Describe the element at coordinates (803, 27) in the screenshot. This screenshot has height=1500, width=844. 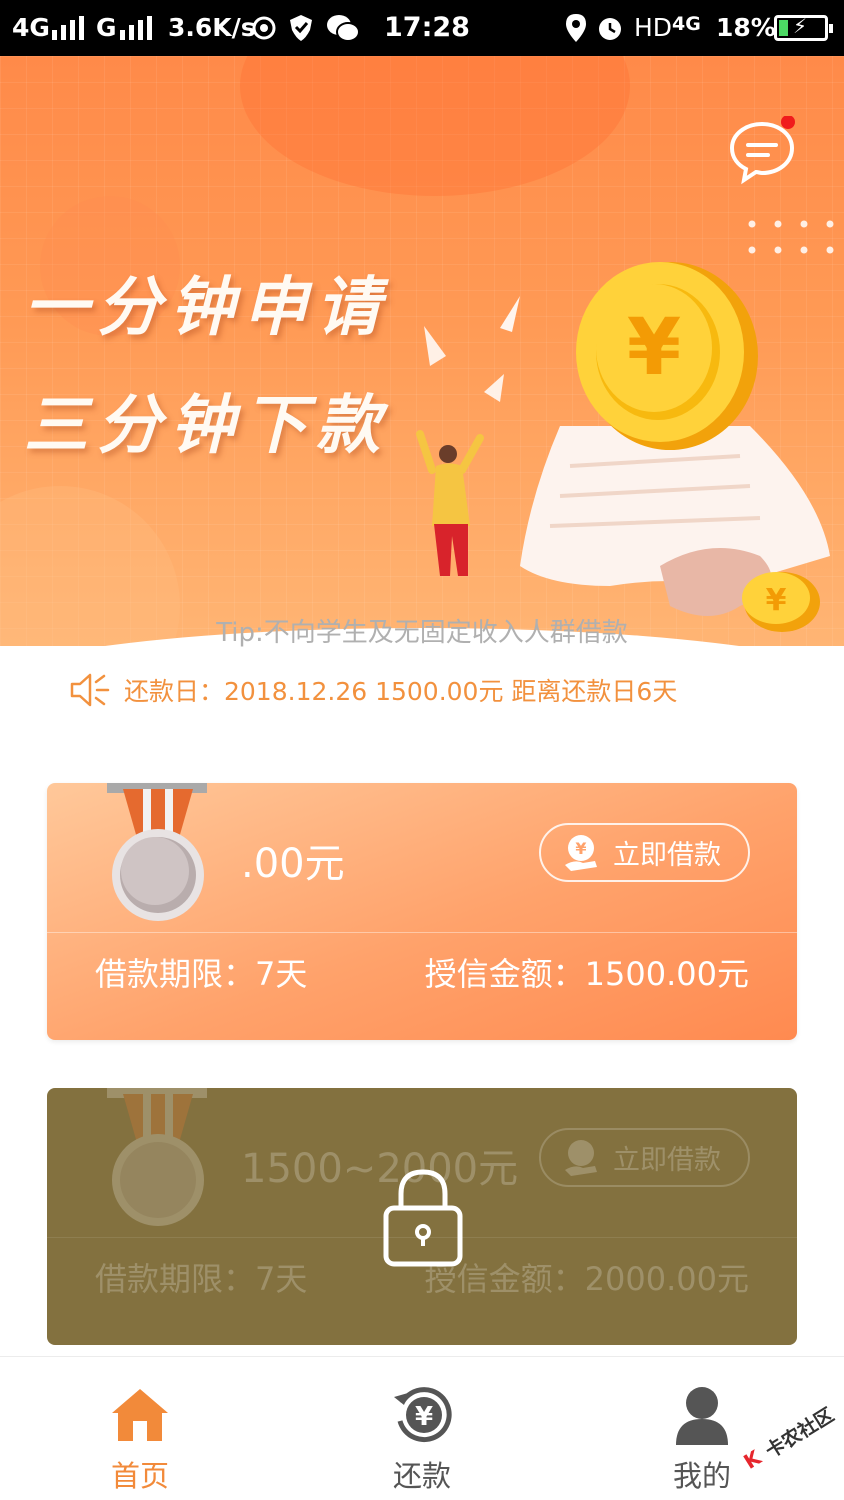
I see `battery-icon: ⚡` at that location.